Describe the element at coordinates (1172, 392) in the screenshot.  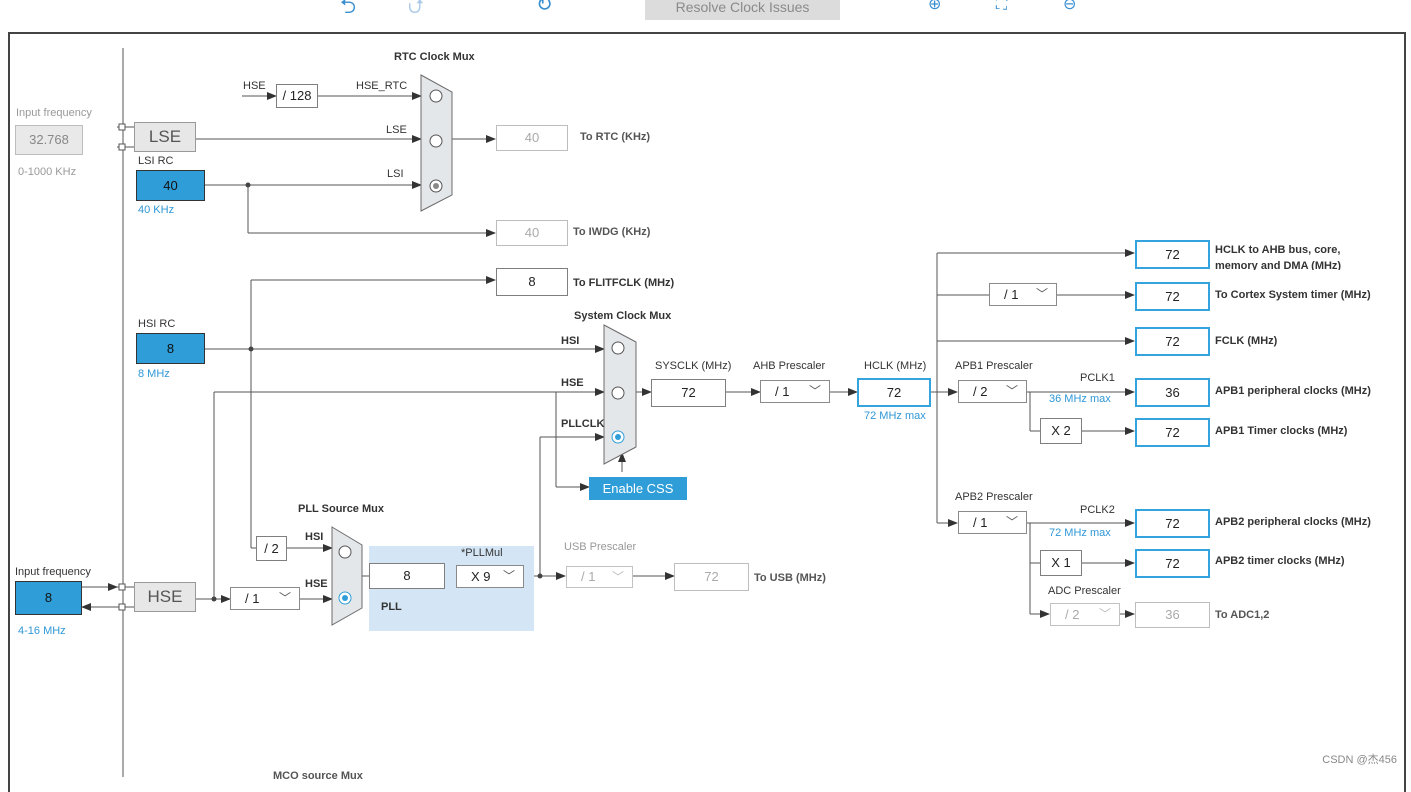
I see `apb1-peripheral-output-value: 36` at that location.